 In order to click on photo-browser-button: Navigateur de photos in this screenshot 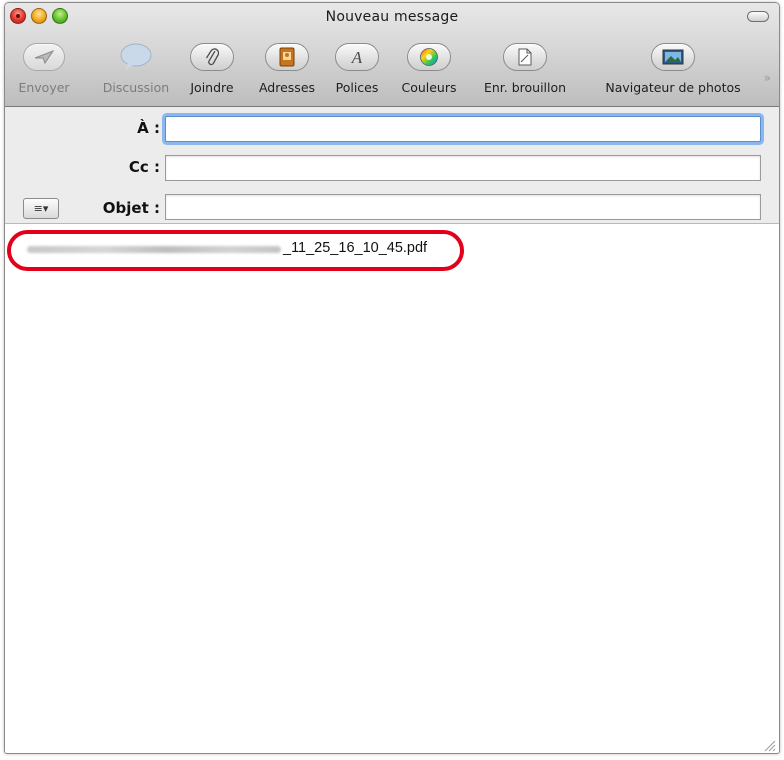, I will do `click(673, 68)`.